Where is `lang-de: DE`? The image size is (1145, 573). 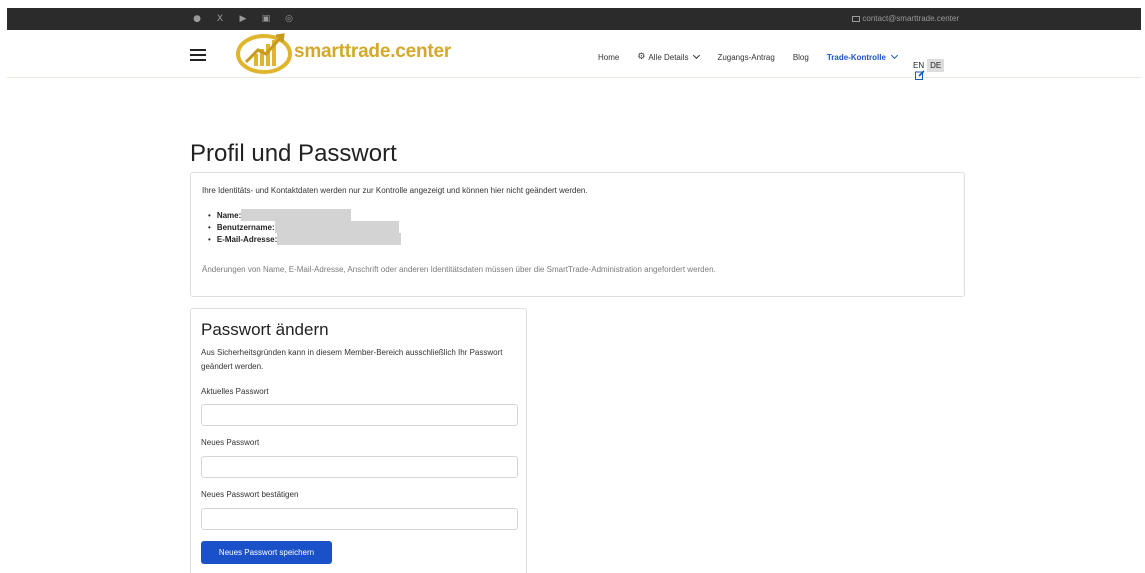 lang-de: DE is located at coordinates (936, 65).